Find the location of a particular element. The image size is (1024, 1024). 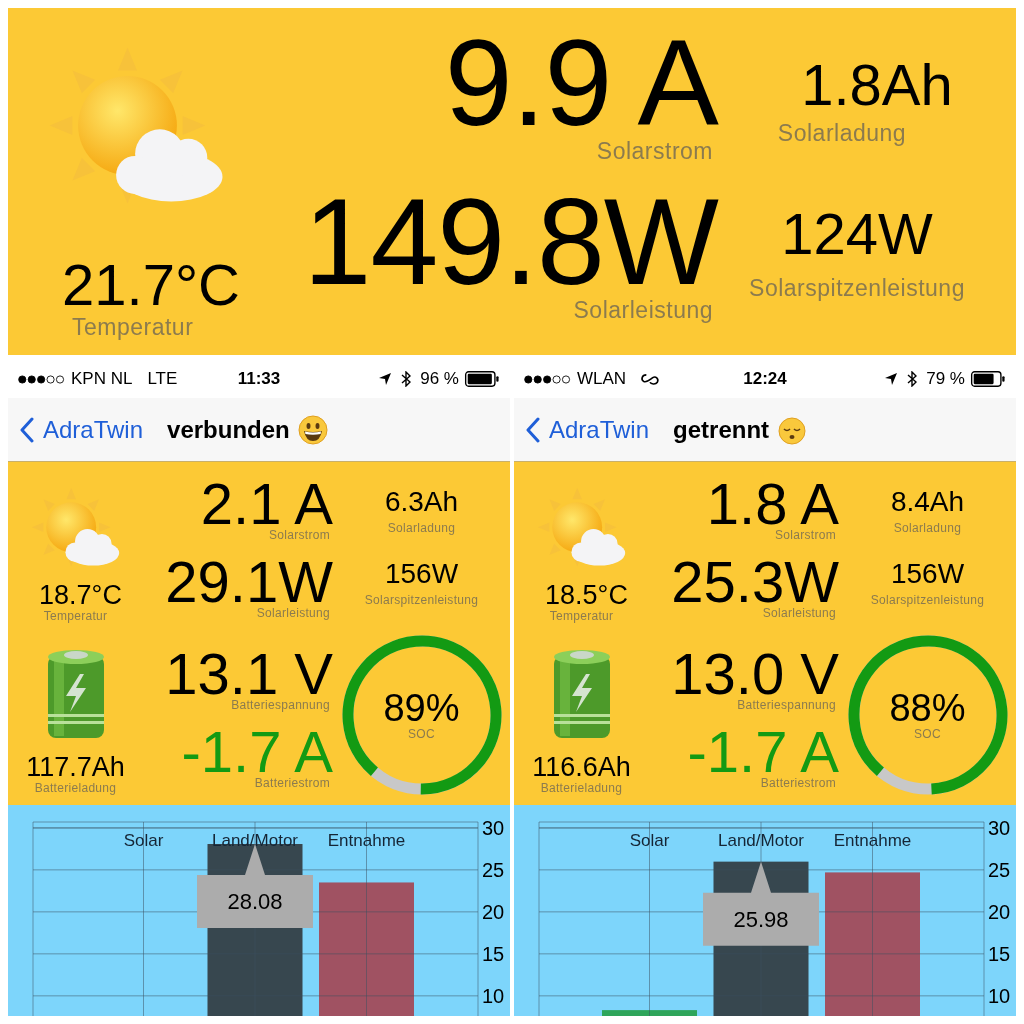

metric-value: 124W is located at coordinates (857, 234).